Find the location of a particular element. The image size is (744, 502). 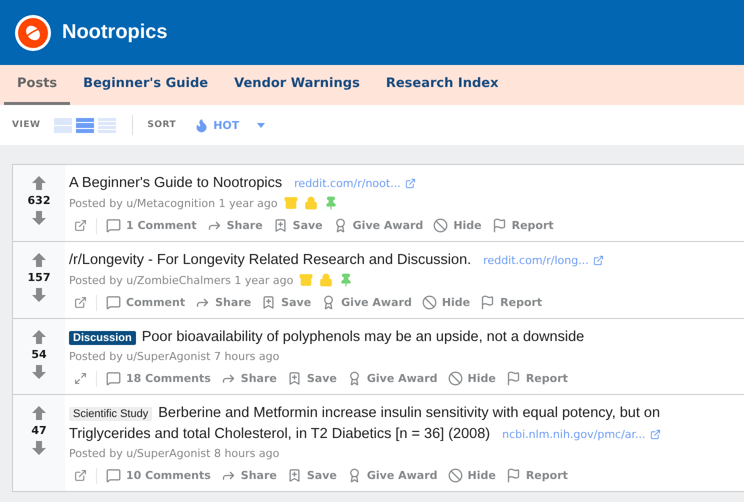

post-meta: Posted by u/Metacognition 1 year ago is located at coordinates (173, 203).